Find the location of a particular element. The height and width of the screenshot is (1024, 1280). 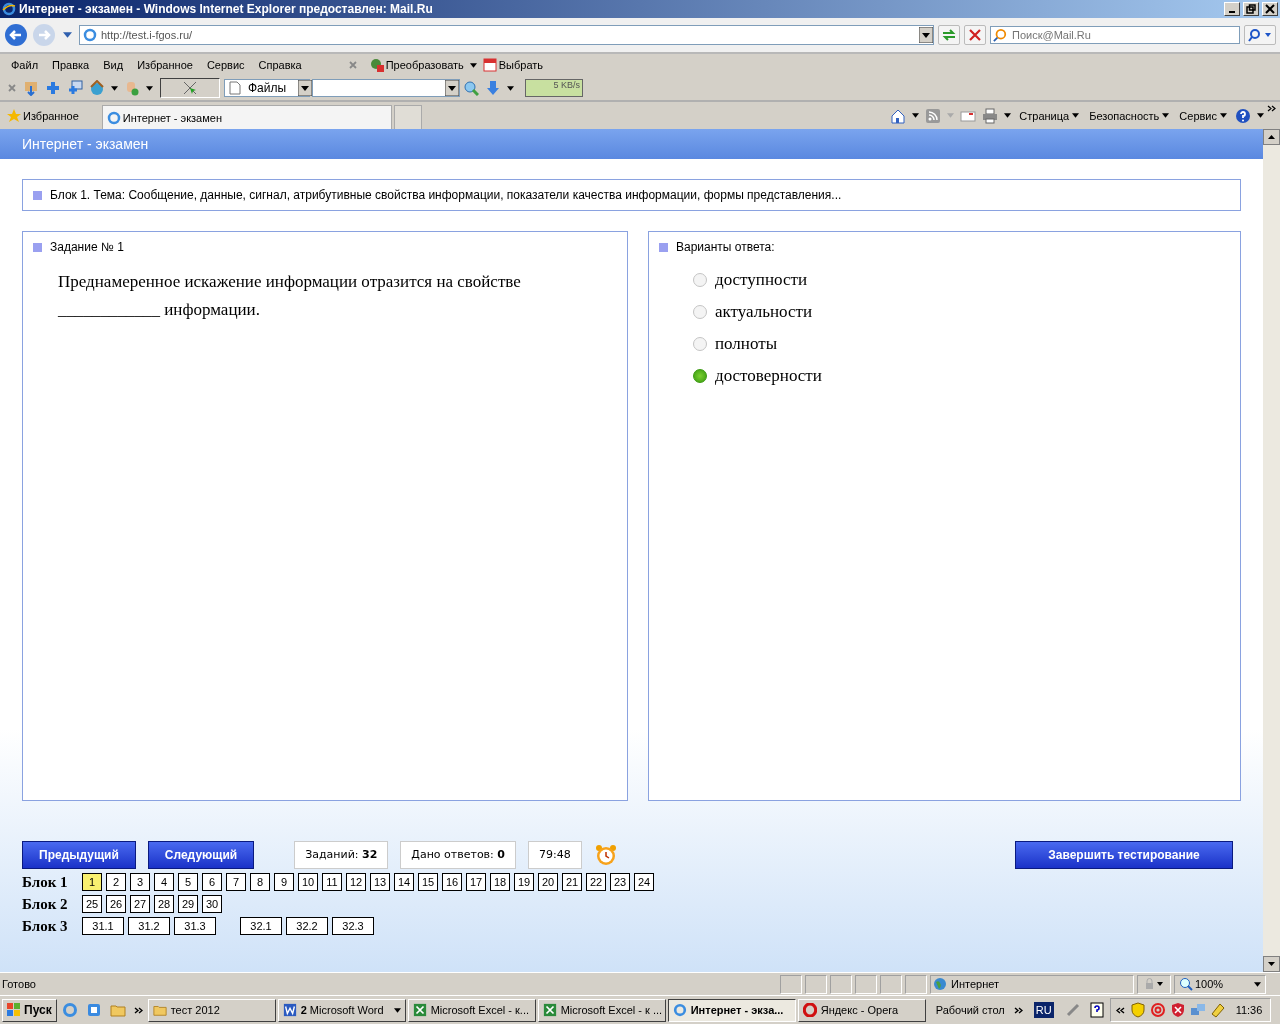

scrollbar is located at coordinates (1271, 550).